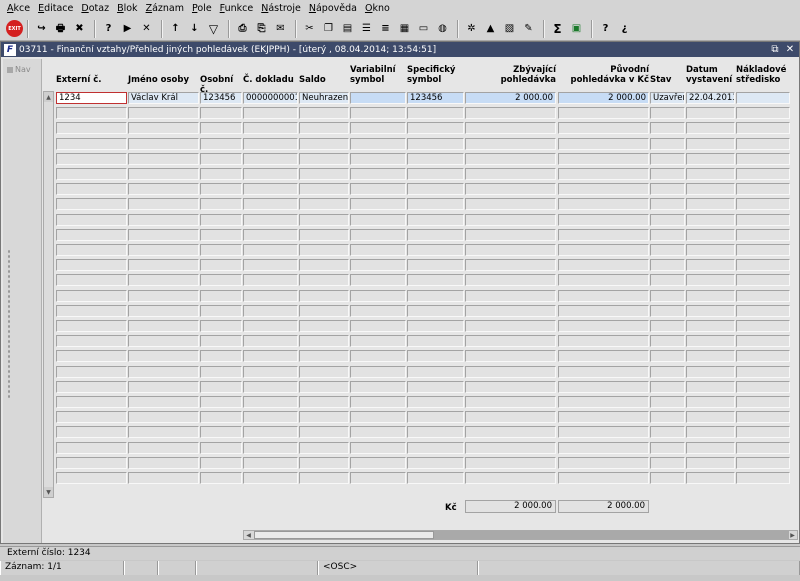 This screenshot has width=800, height=581. I want to click on table-cell: Václav Král, so click(163, 98).